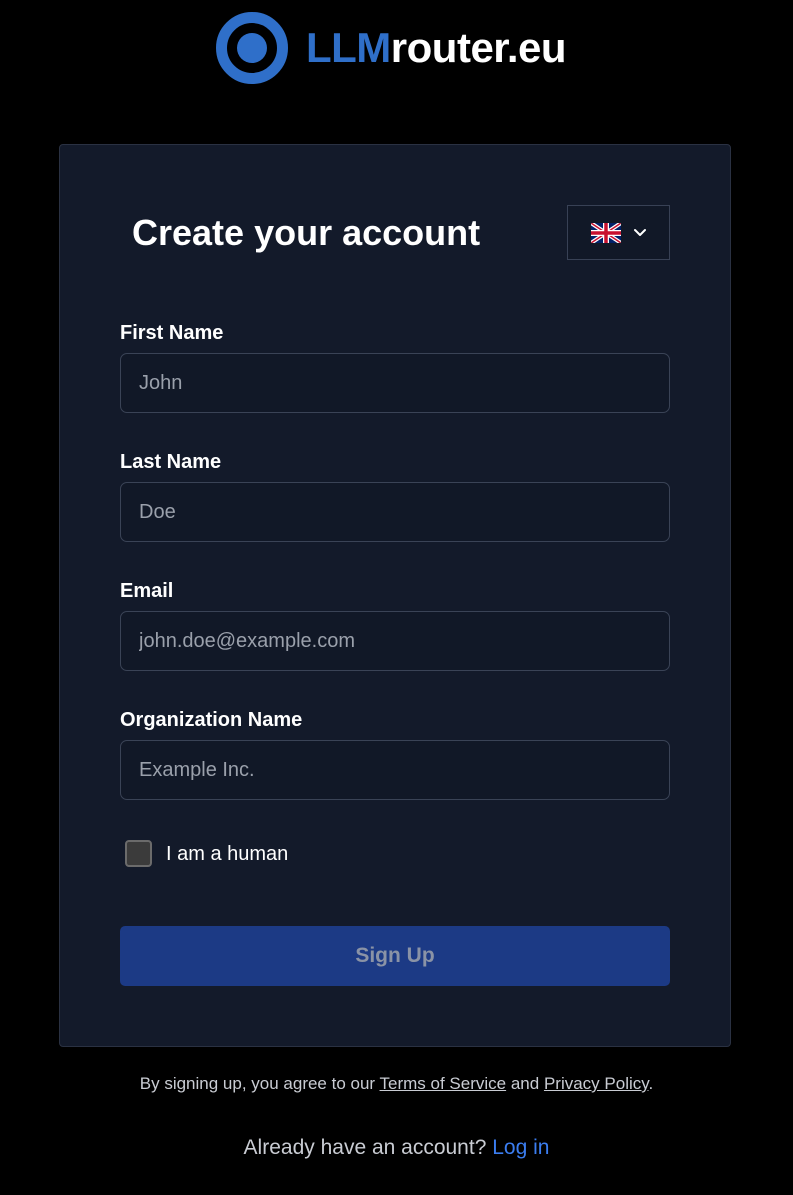  What do you see at coordinates (227, 853) in the screenshot?
I see `human-checkbox-label: I am a human` at bounding box center [227, 853].